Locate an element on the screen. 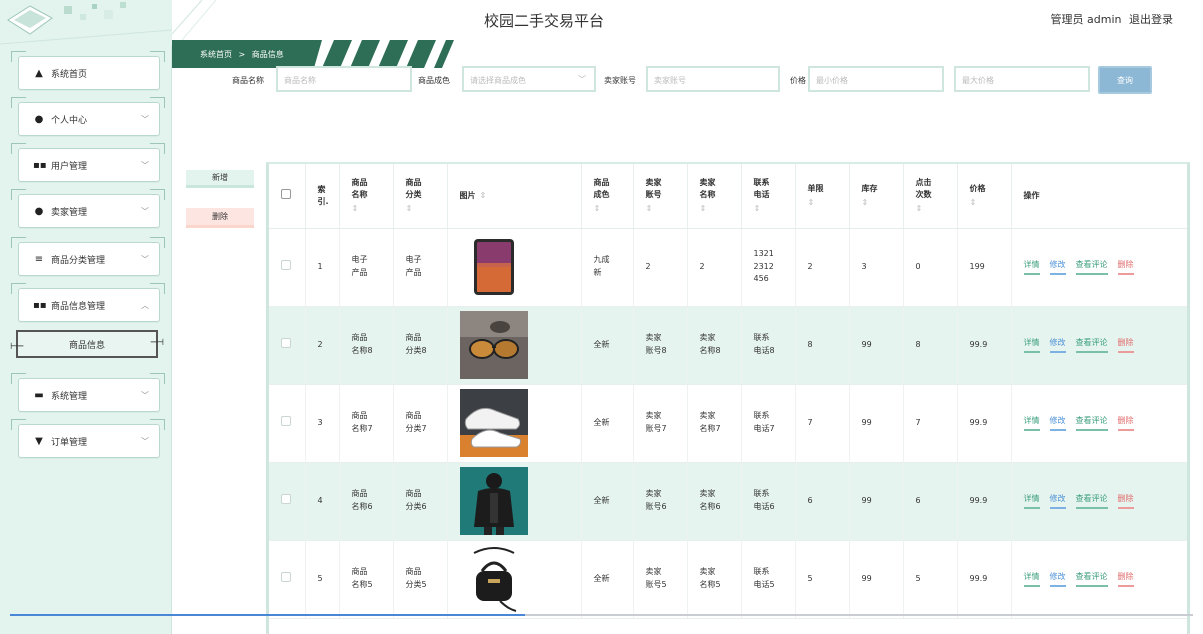  price-label: 价格 is located at coordinates (798, 80).